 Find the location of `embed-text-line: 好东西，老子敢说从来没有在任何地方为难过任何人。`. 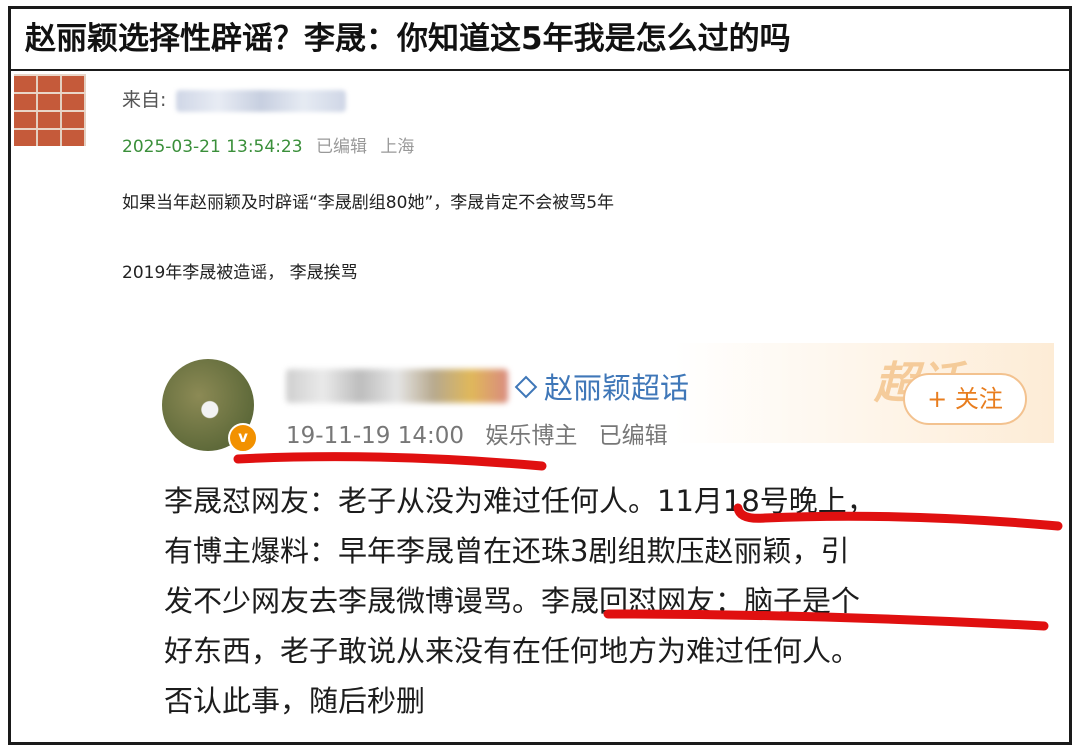

embed-text-line: 好东西，老子敢说从来没有在任何地方为难过任何人。 is located at coordinates (512, 651).